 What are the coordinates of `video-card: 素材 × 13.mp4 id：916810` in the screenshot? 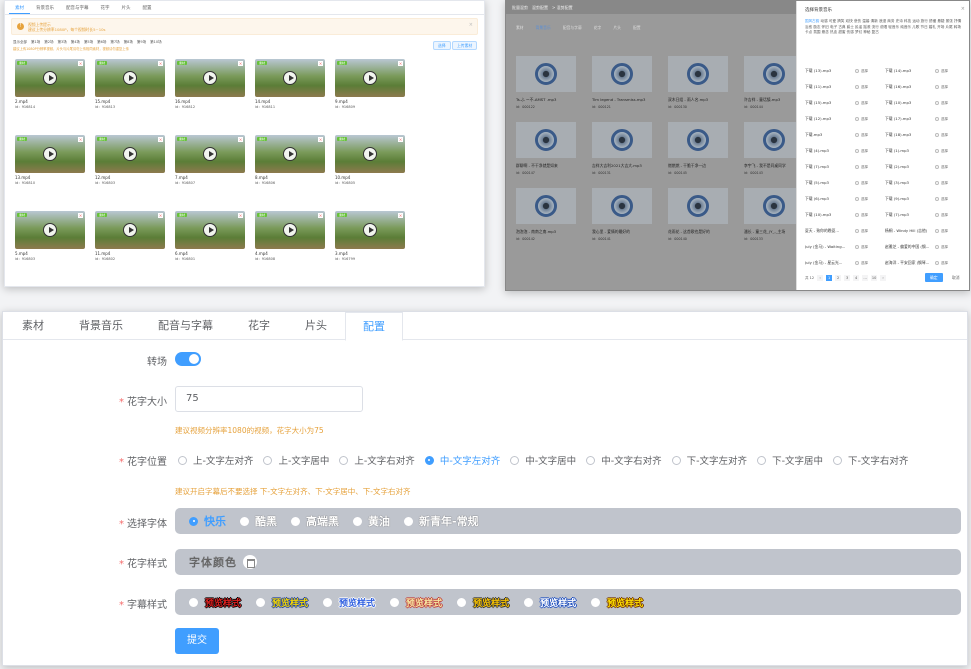 It's located at (50, 160).